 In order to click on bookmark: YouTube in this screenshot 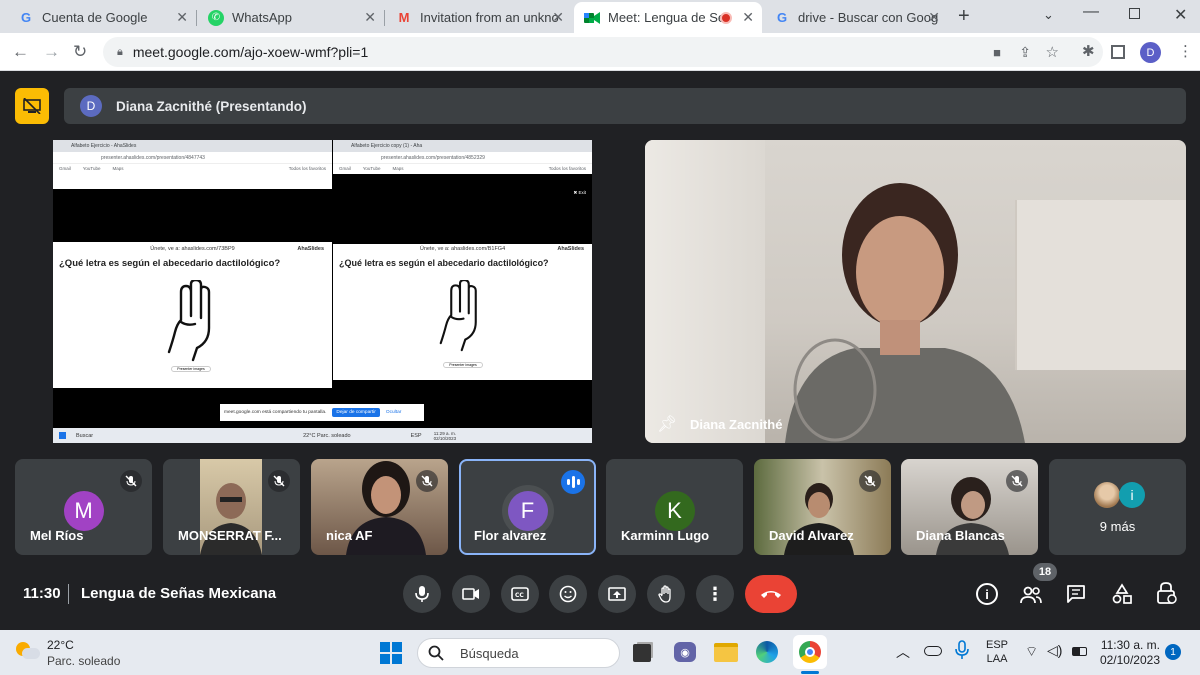, I will do `click(371, 168)`.